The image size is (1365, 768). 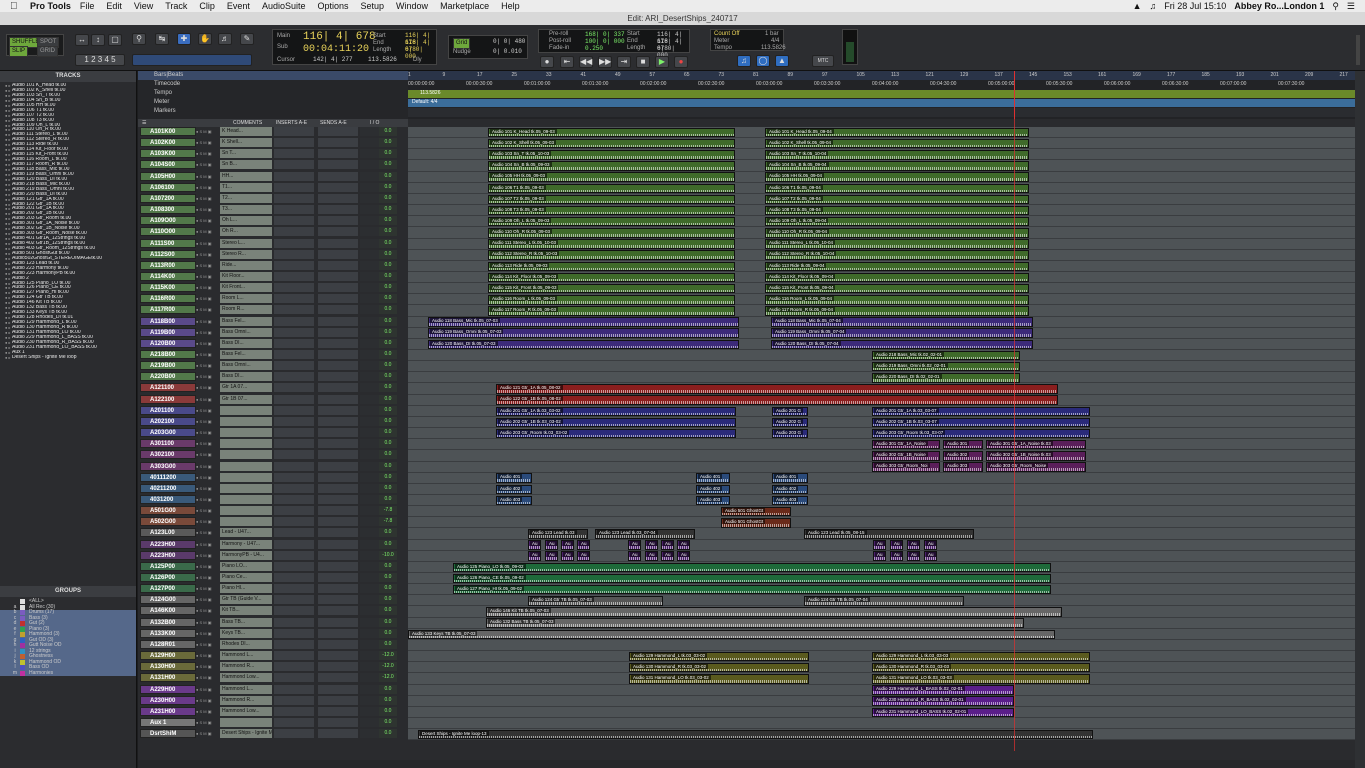 What do you see at coordinates (897, 244) in the screenshot?
I see `audio-clip: Audio 111 Stereo_L tk.05_10-04` at bounding box center [897, 244].